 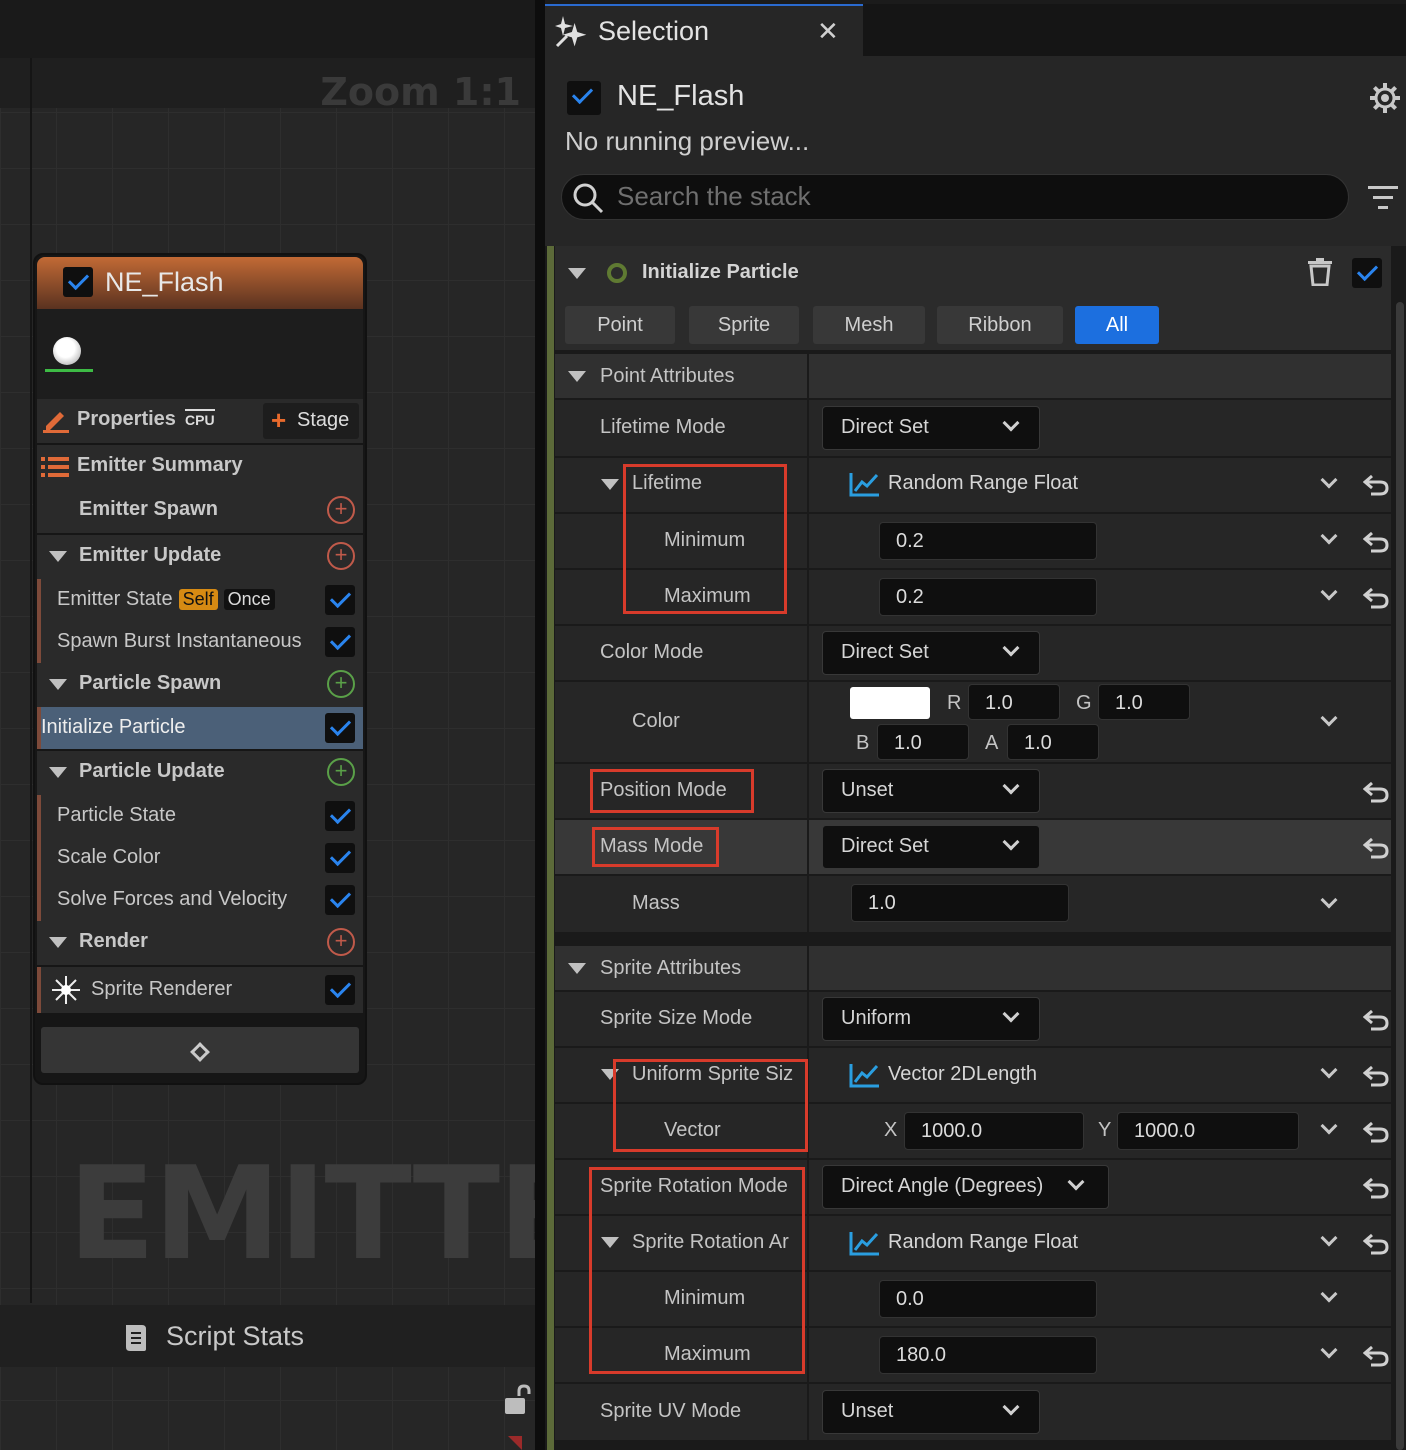 What do you see at coordinates (931, 653) in the screenshot?
I see `color-mode-dropdown: Direct Set` at bounding box center [931, 653].